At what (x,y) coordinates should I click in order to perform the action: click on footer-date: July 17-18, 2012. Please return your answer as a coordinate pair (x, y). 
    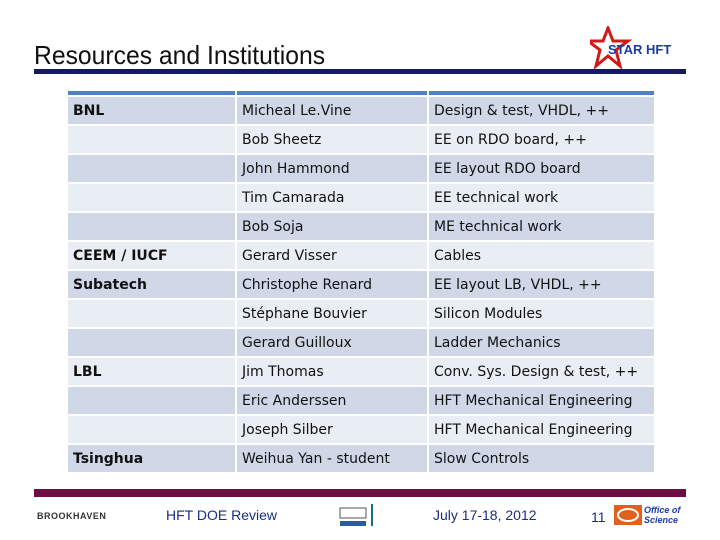
    Looking at the image, I should click on (485, 515).